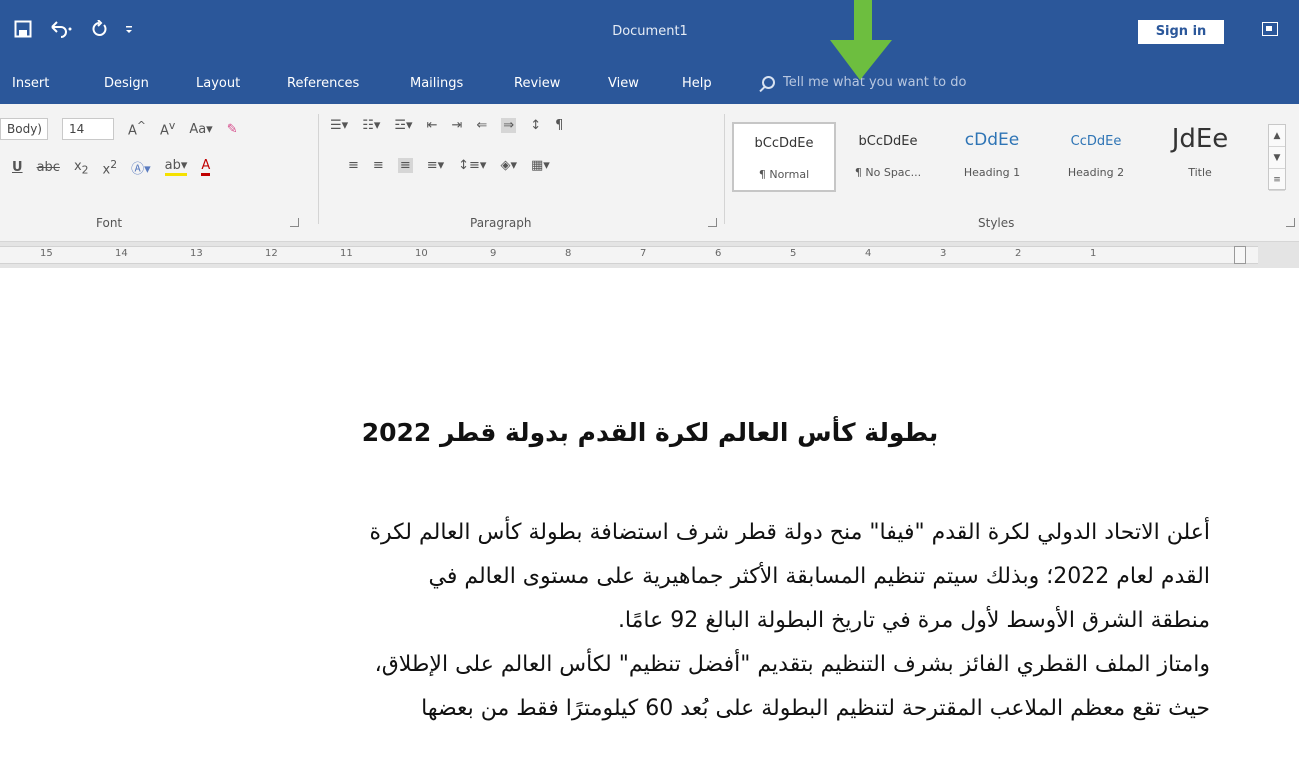  I want to click on ltr-icon: ⇐, so click(481, 125).